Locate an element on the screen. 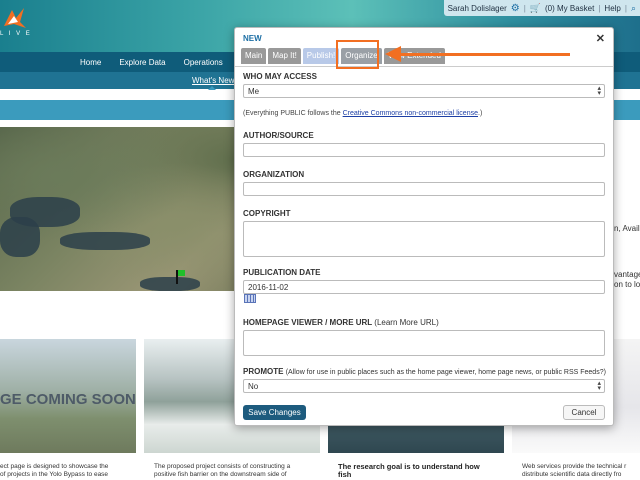 The width and height of the screenshot is (640, 480). organize-tab-highlight is located at coordinates (357, 54).